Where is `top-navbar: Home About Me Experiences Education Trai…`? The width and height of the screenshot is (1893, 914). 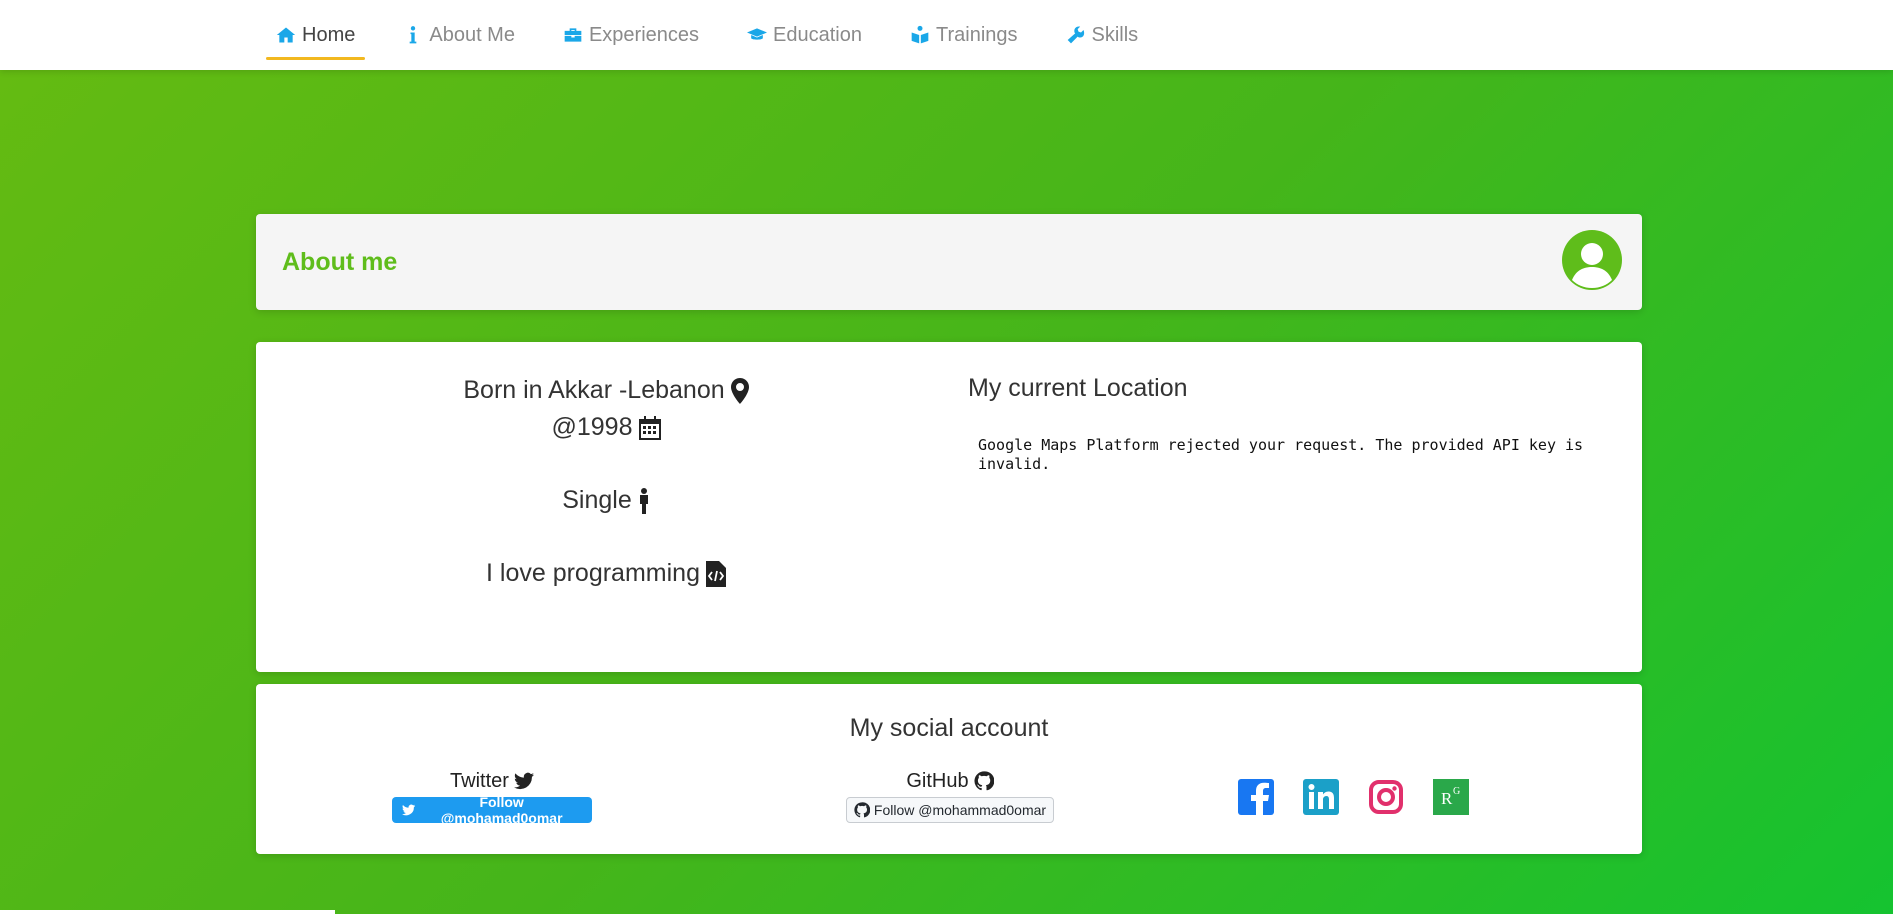 top-navbar: Home About Me Experiences Education Trai… is located at coordinates (946, 35).